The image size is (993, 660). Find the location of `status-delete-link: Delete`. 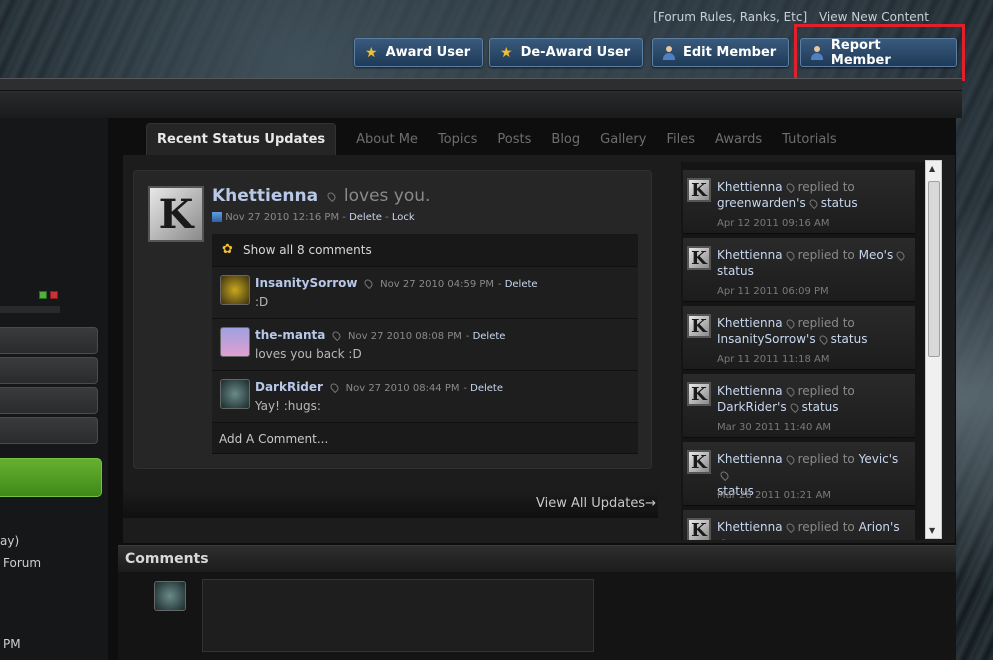

status-delete-link: Delete is located at coordinates (365, 217).